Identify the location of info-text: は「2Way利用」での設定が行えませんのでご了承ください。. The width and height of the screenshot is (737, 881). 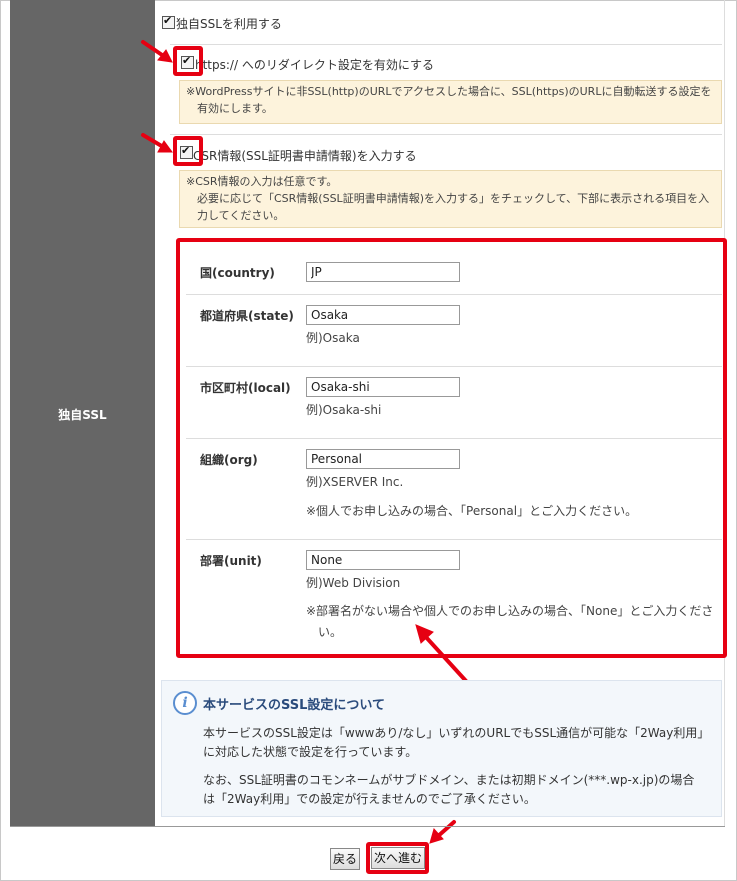
(369, 799).